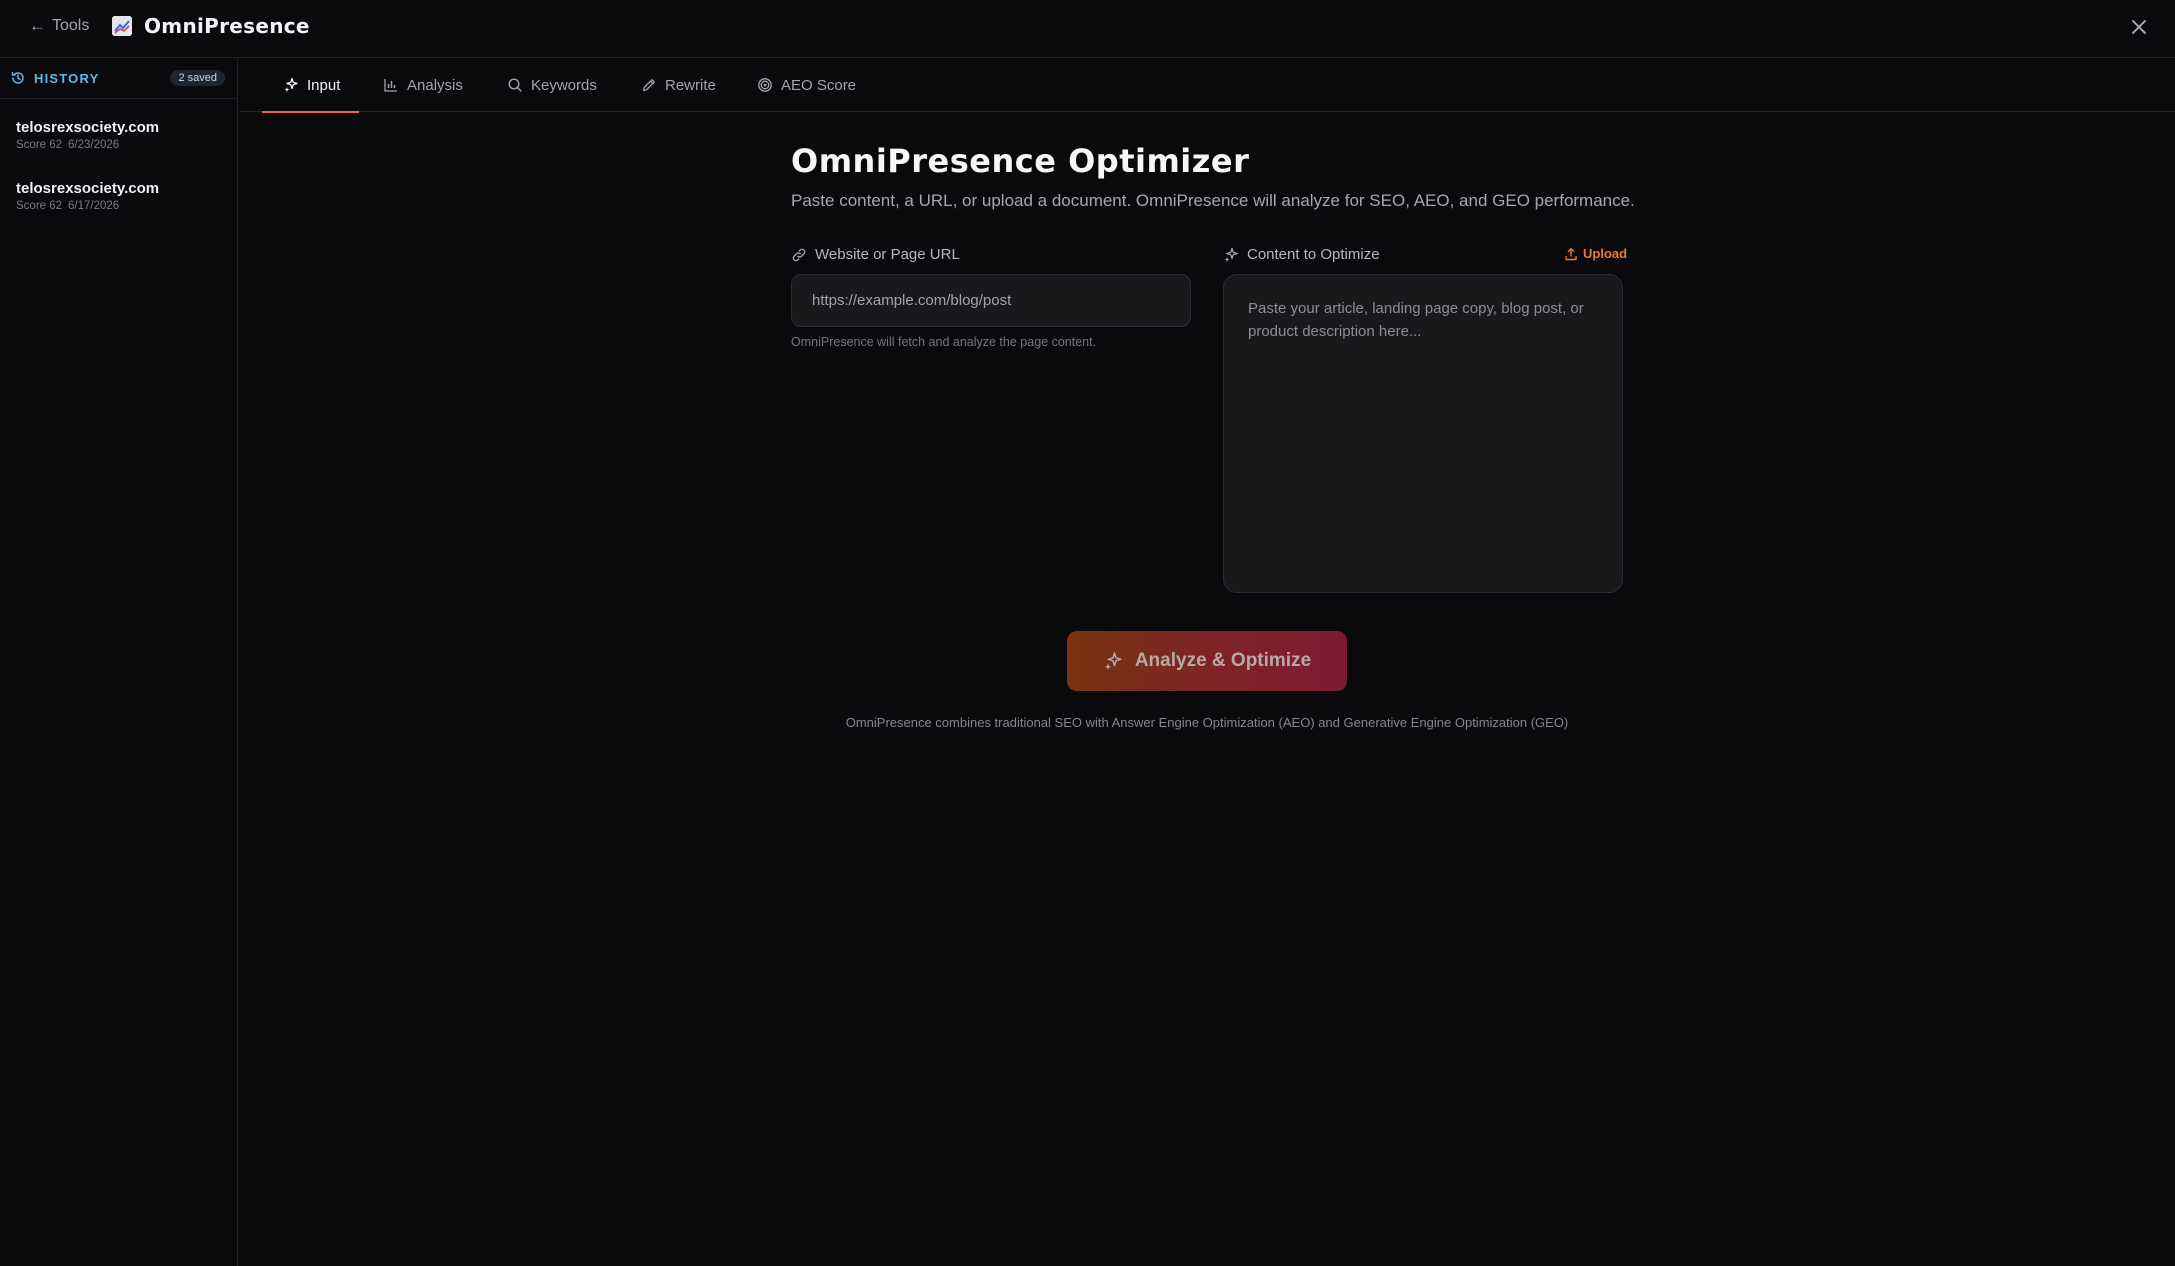 The height and width of the screenshot is (1266, 2175). I want to click on tab-rewrite: Rewrite, so click(678, 85).